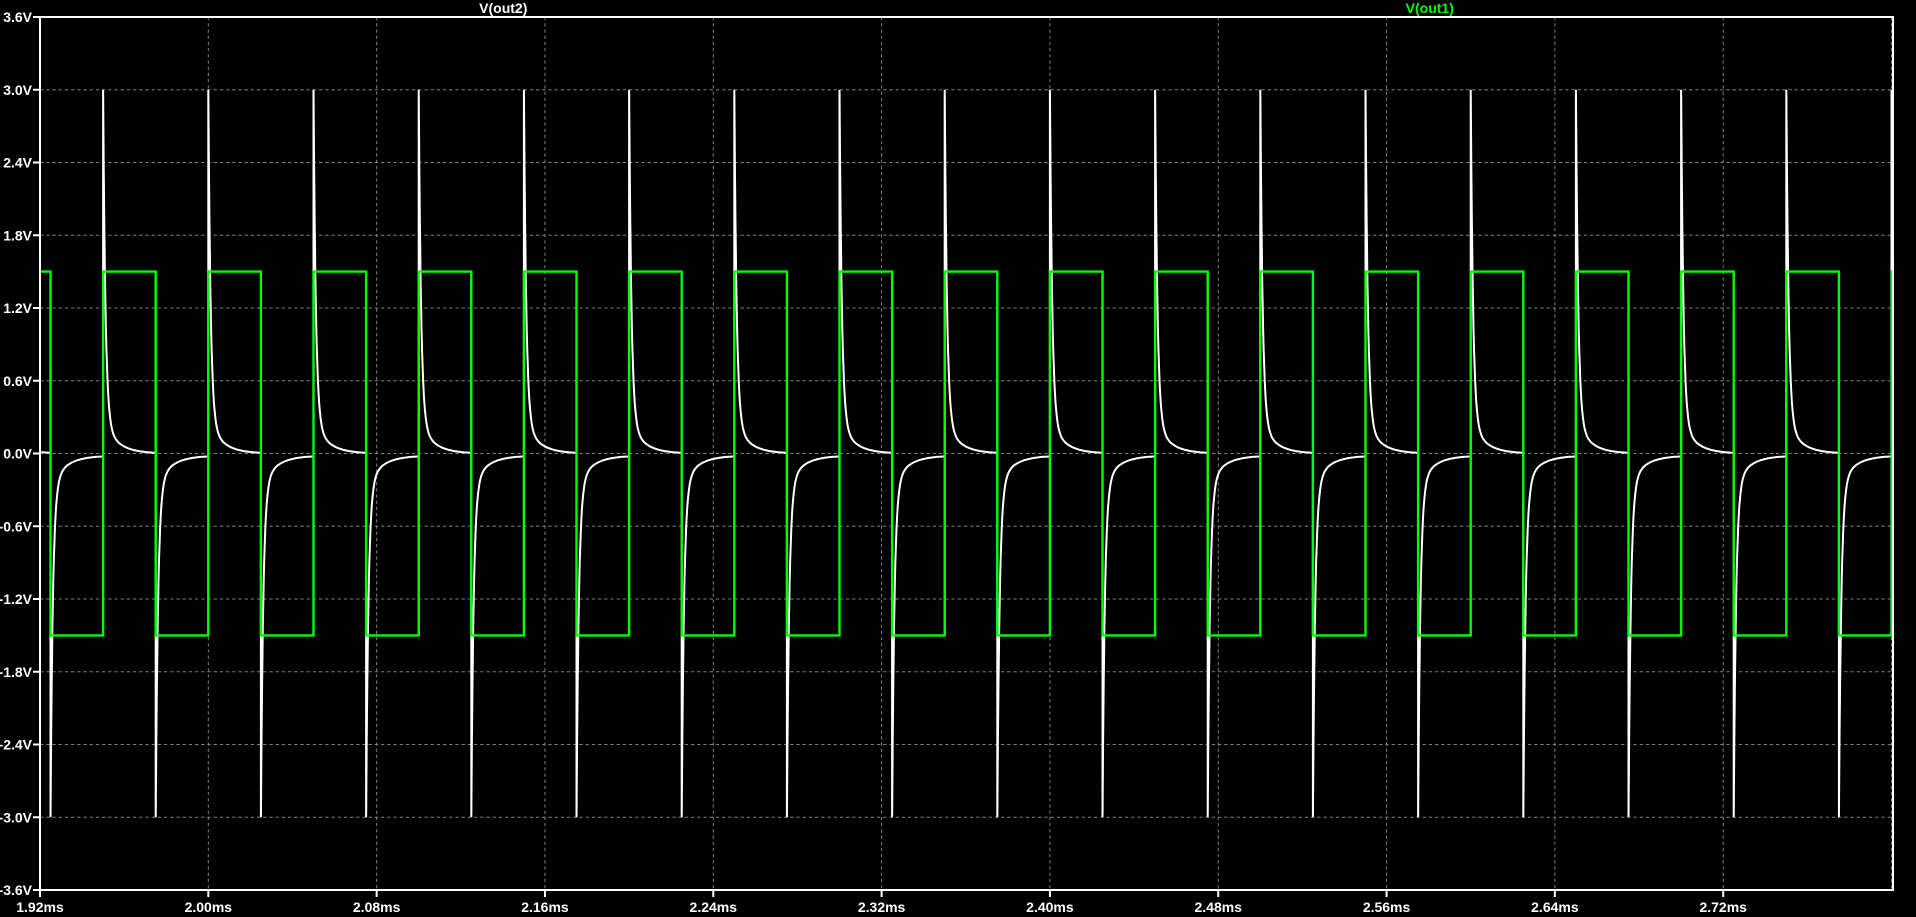  What do you see at coordinates (545, 907) in the screenshot?
I see `x-axis-tick-label: 2.16ms` at bounding box center [545, 907].